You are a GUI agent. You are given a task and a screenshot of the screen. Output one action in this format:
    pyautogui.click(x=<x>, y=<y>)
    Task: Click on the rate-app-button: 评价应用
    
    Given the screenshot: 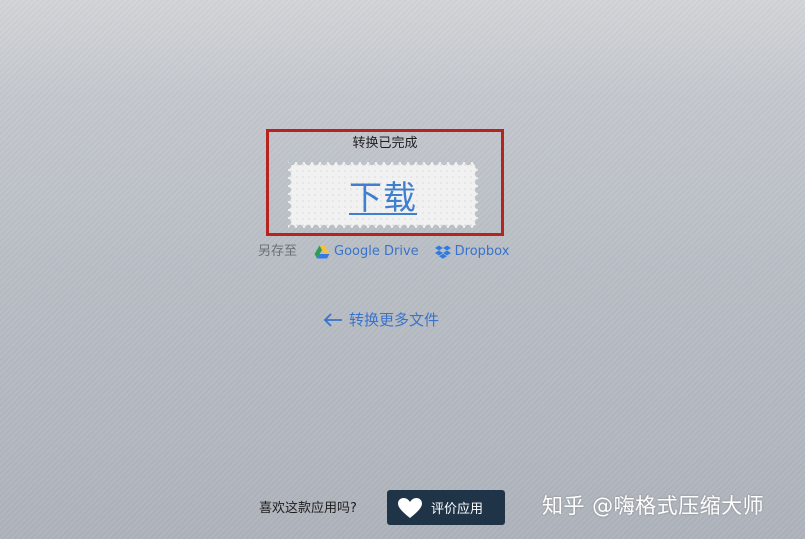 What is the action you would take?
    pyautogui.click(x=446, y=507)
    